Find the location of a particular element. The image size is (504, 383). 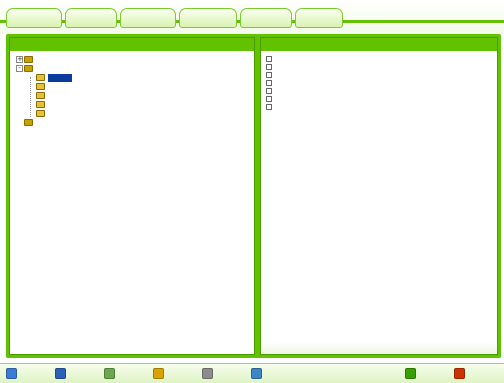

tree-node: - is located at coordinates (44, 68).